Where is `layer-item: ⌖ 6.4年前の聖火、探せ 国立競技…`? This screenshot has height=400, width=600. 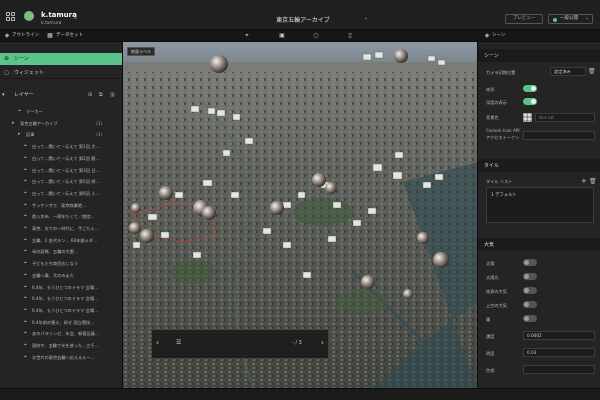 layer-item: ⌖ 6.4年前の聖火、探せ 国立競技… is located at coordinates (61, 322).